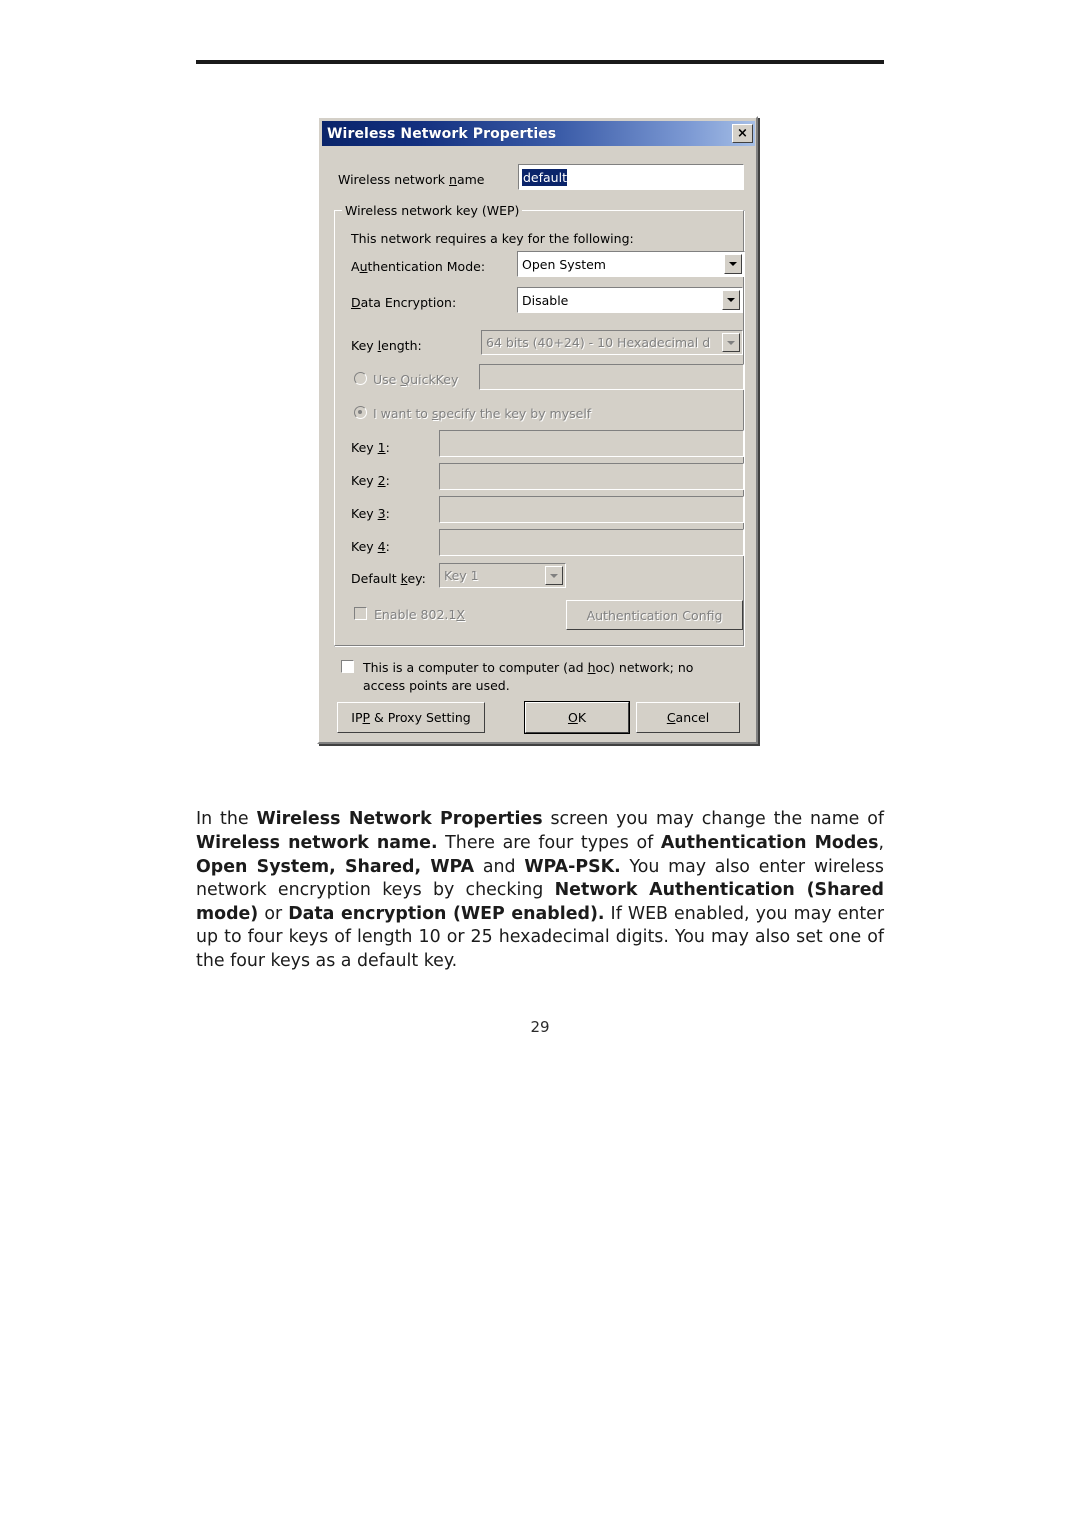 The image size is (1080, 1528). I want to click on body-segment: or, so click(273, 913).